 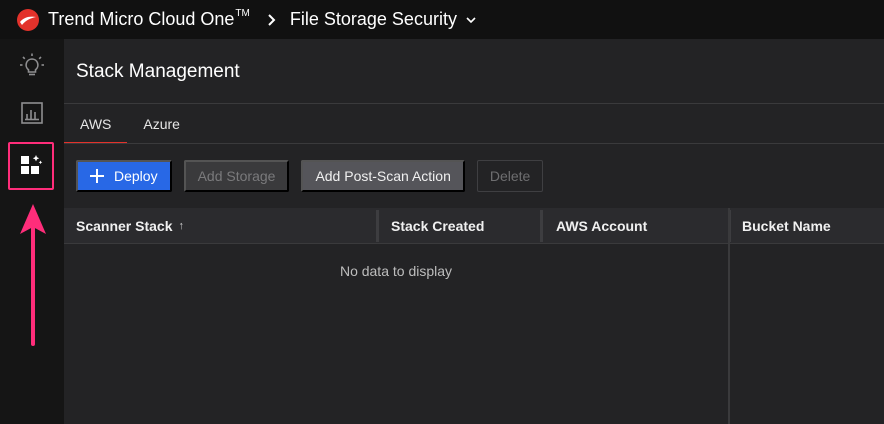 I want to click on product-switcher: File Storage Security, so click(x=383, y=19).